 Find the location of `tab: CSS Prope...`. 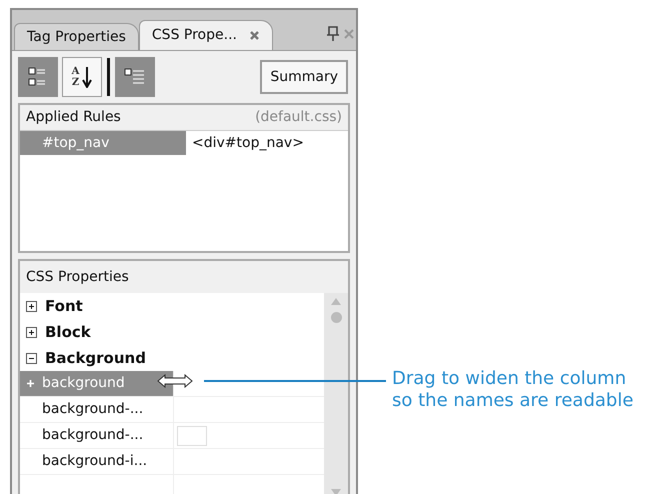

tab: CSS Prope... is located at coordinates (205, 35).